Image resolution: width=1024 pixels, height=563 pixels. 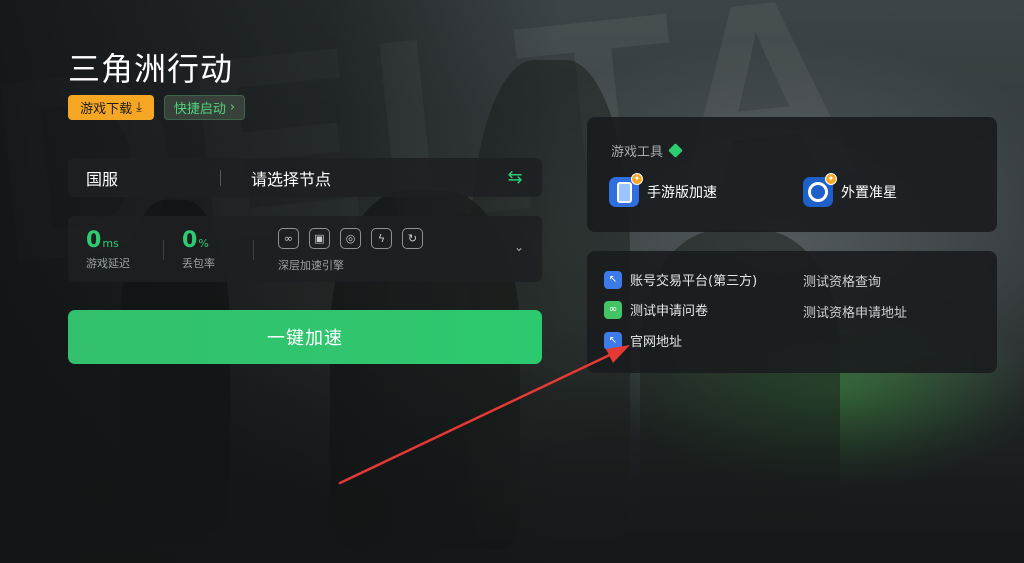 I want to click on tools-title: 游戏工具, so click(x=647, y=150).